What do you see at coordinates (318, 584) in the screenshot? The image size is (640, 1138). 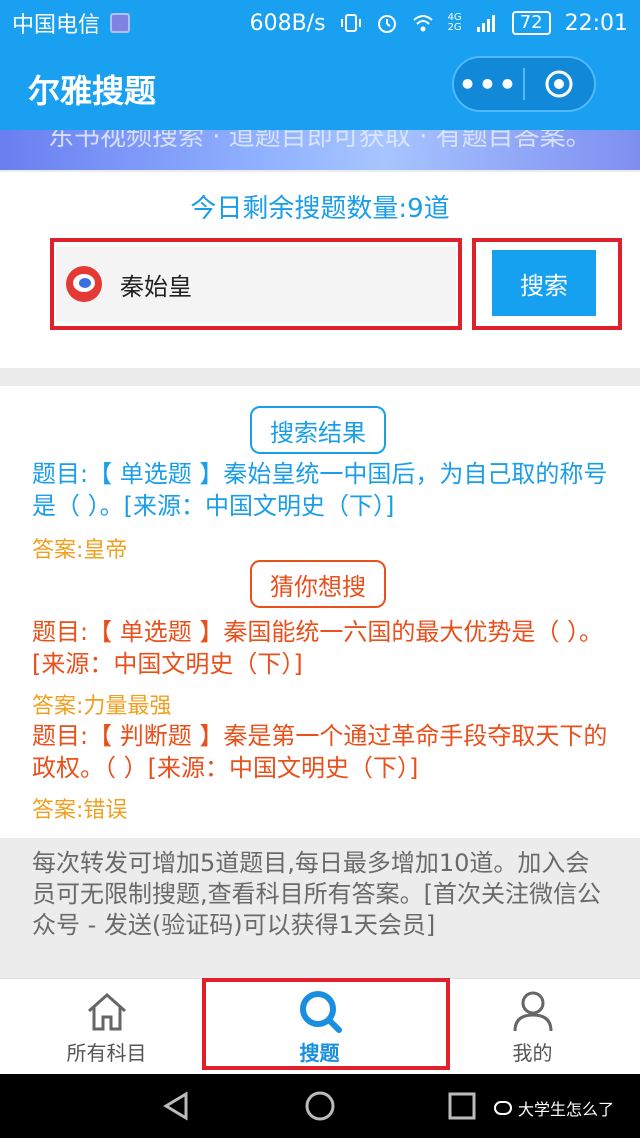 I see `suggest-label: 猜你想搜` at bounding box center [318, 584].